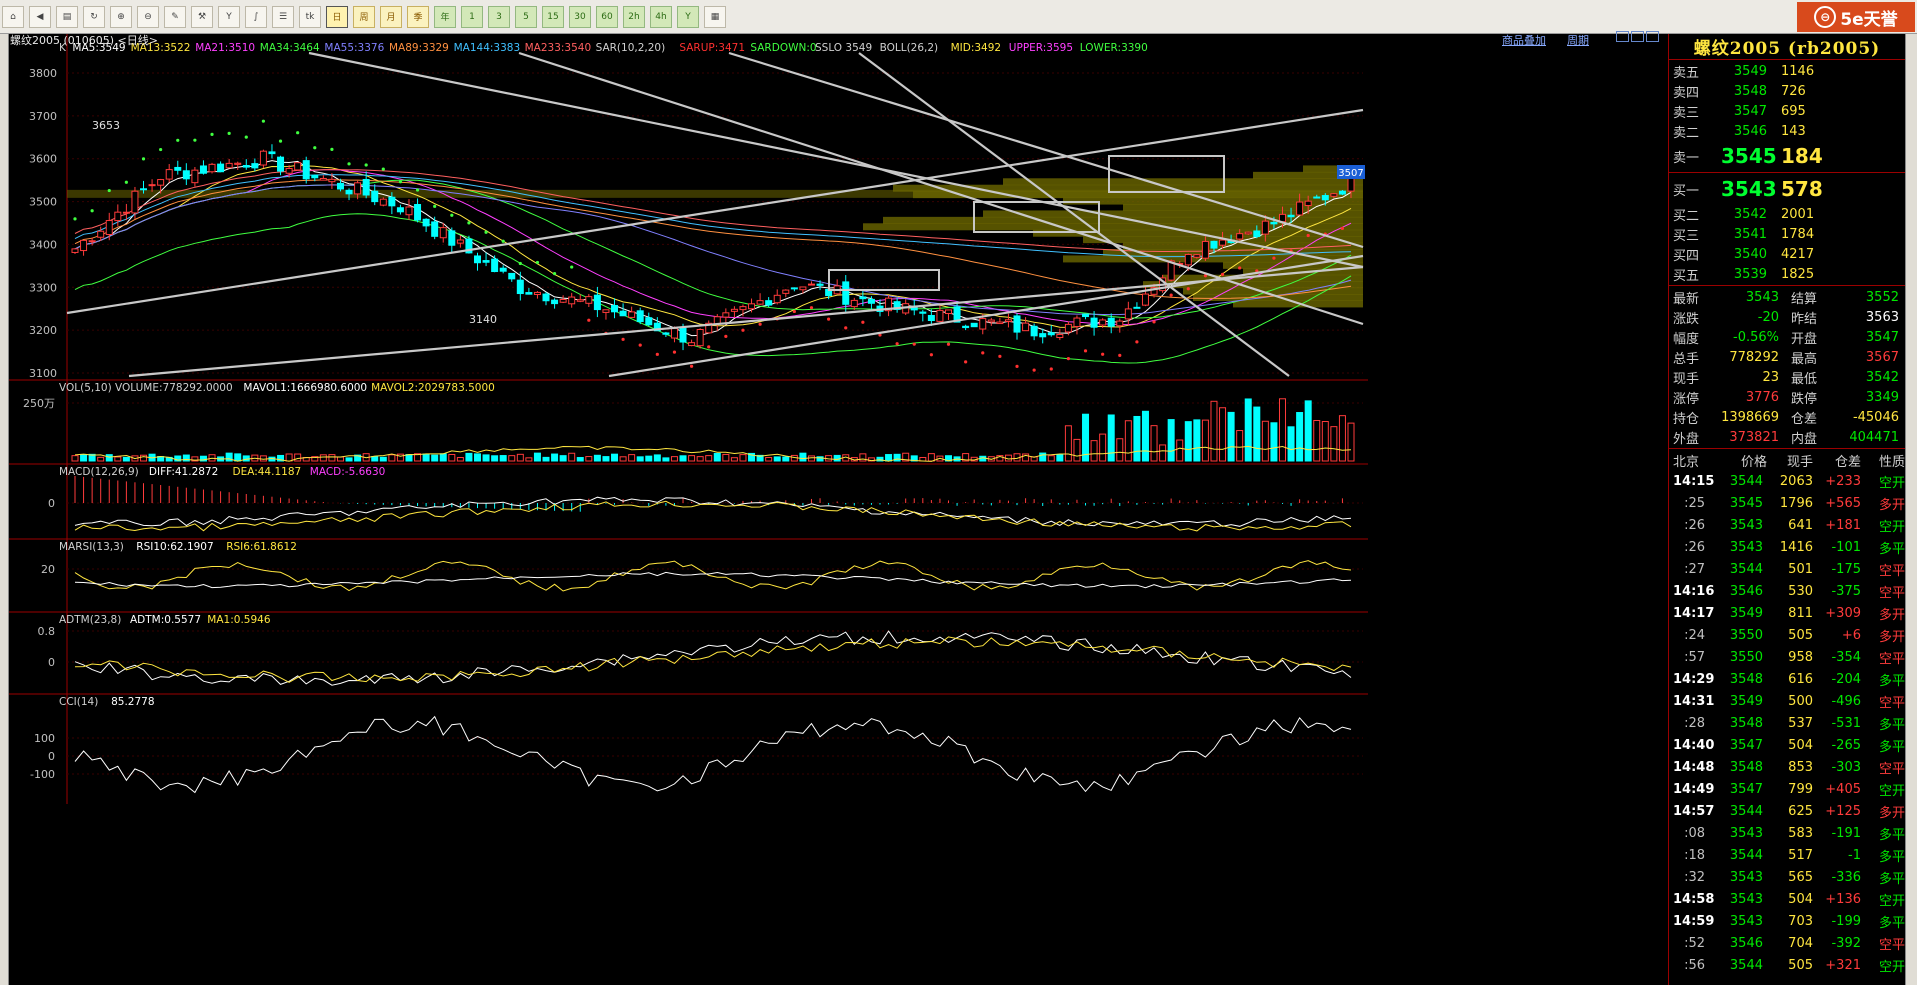 This screenshot has width=1917, height=985. What do you see at coordinates (1787, 101) in the screenshot?
I see `ask-book: 卖五 3549 1146 卖四 3548 726 卖三 3547 695 卖二 3546 143` at bounding box center [1787, 101].